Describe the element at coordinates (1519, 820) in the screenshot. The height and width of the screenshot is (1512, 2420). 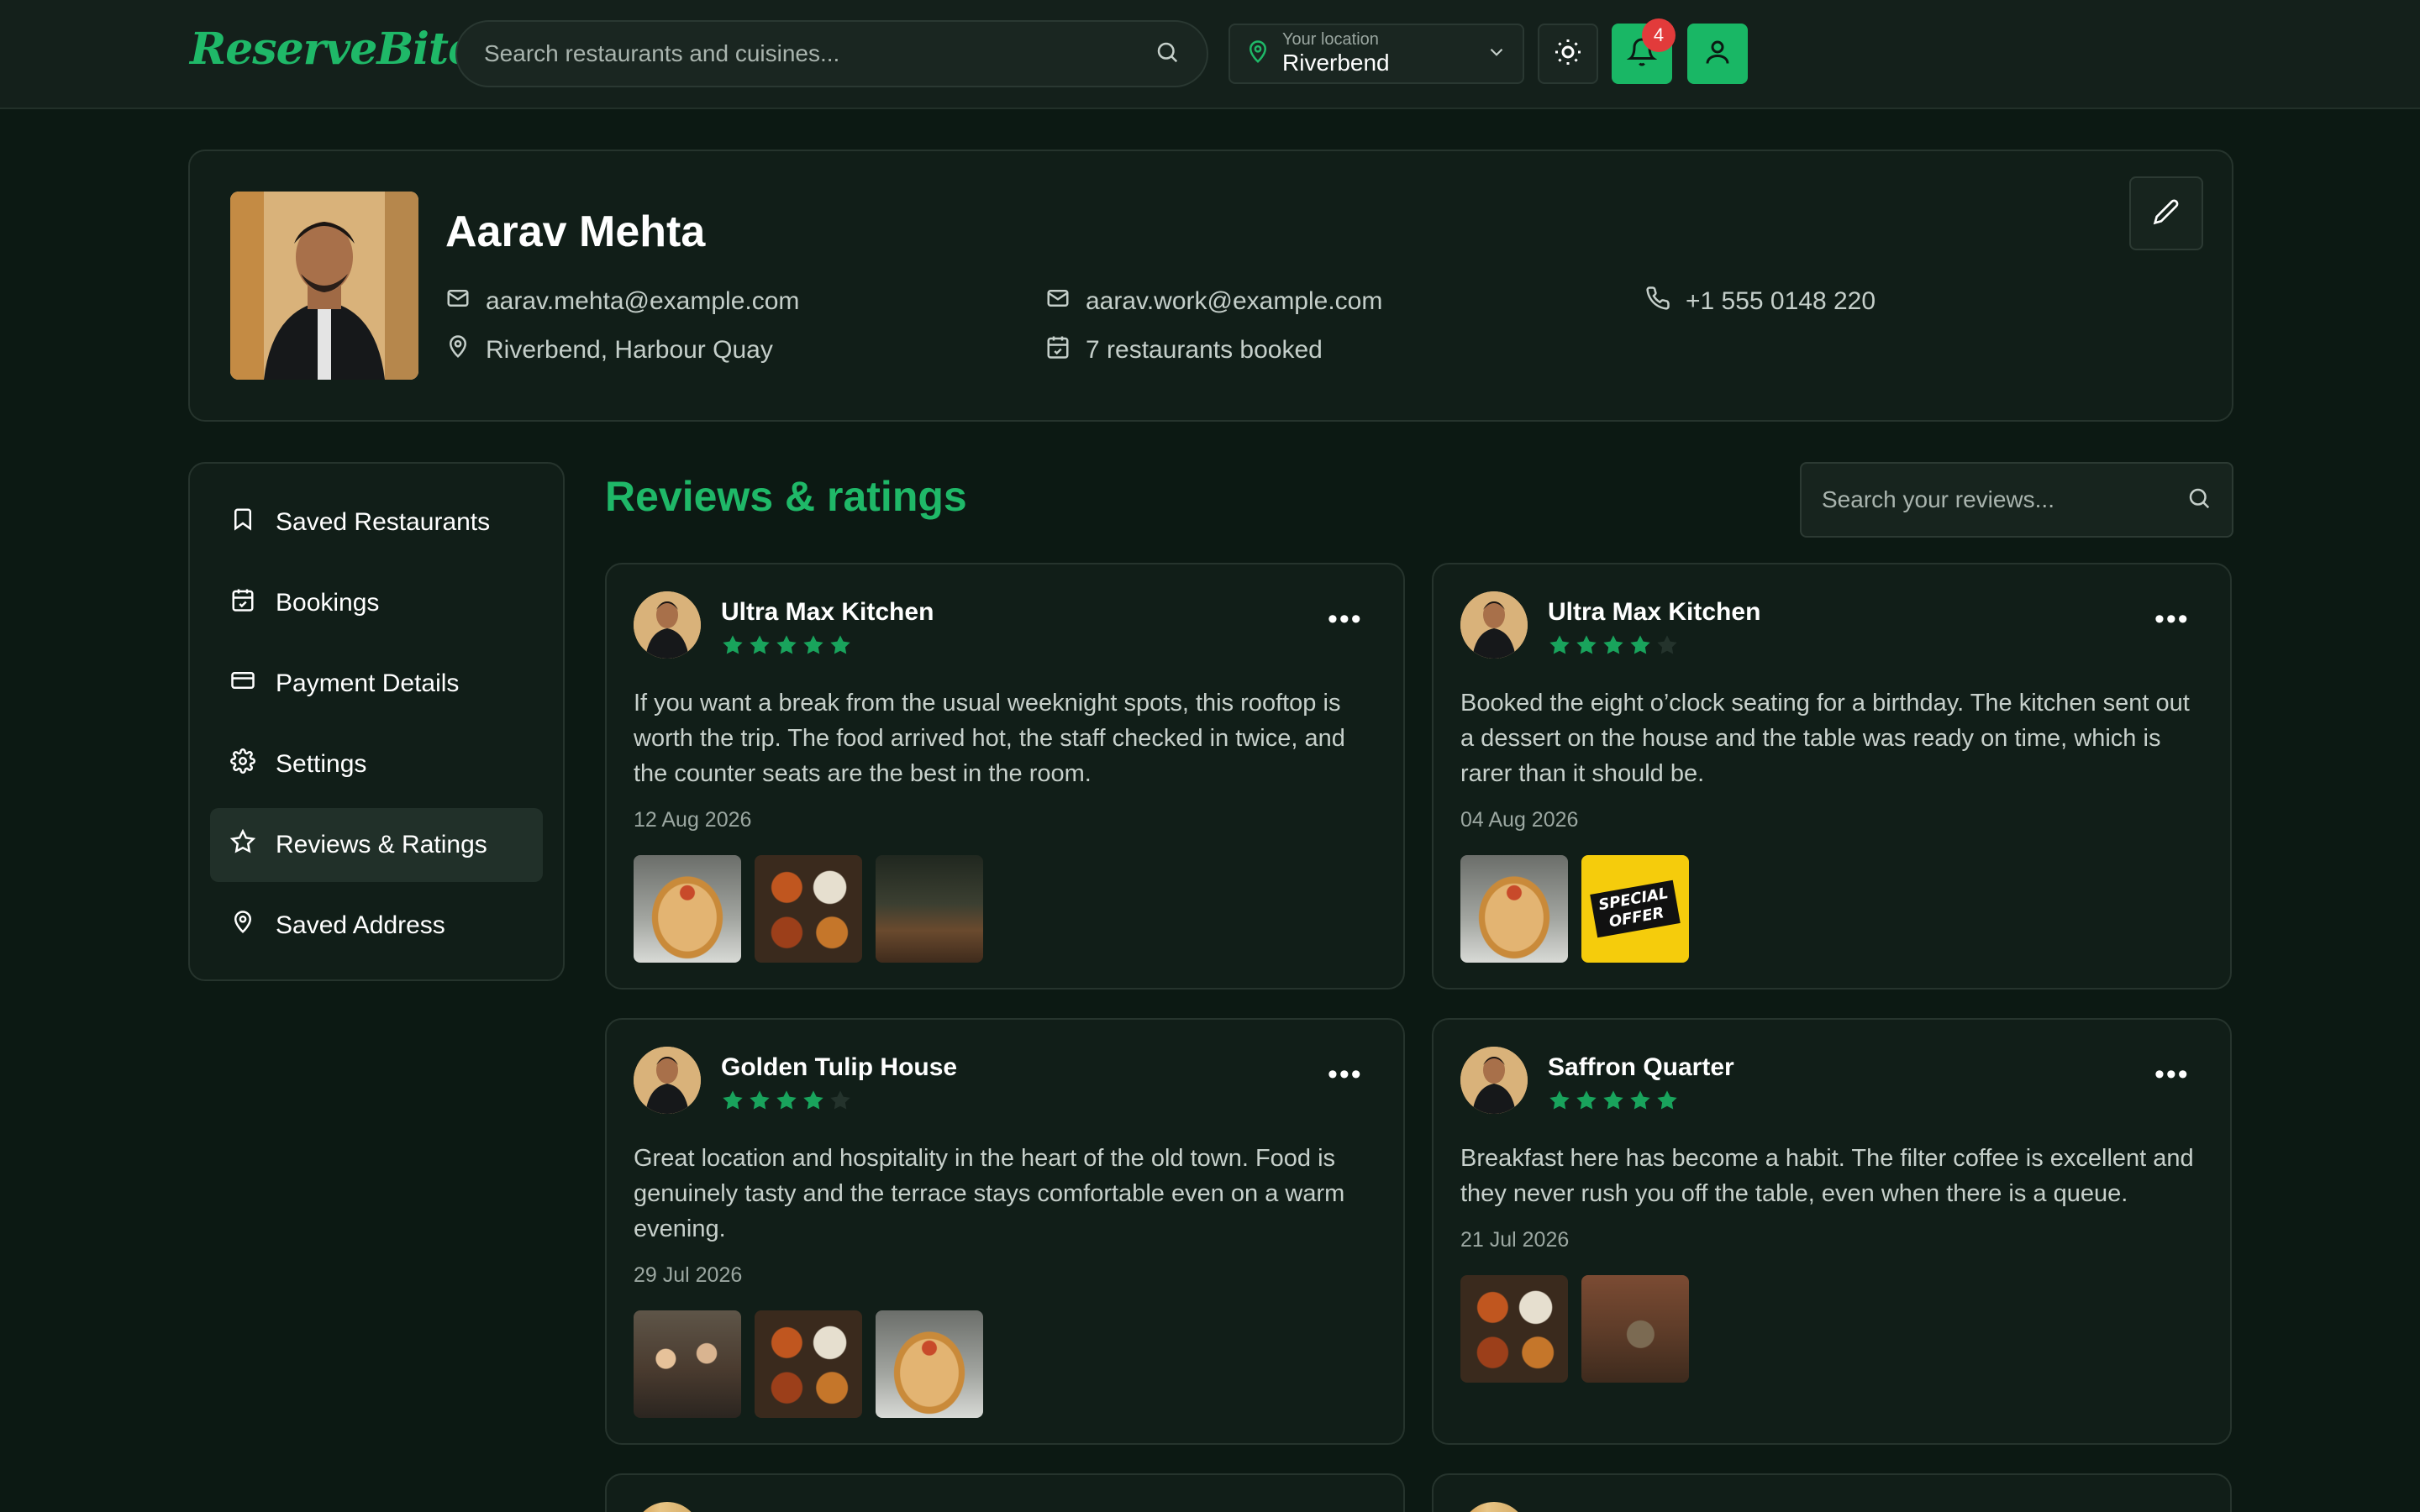
I see `review-date: 04 Aug 2026` at that location.